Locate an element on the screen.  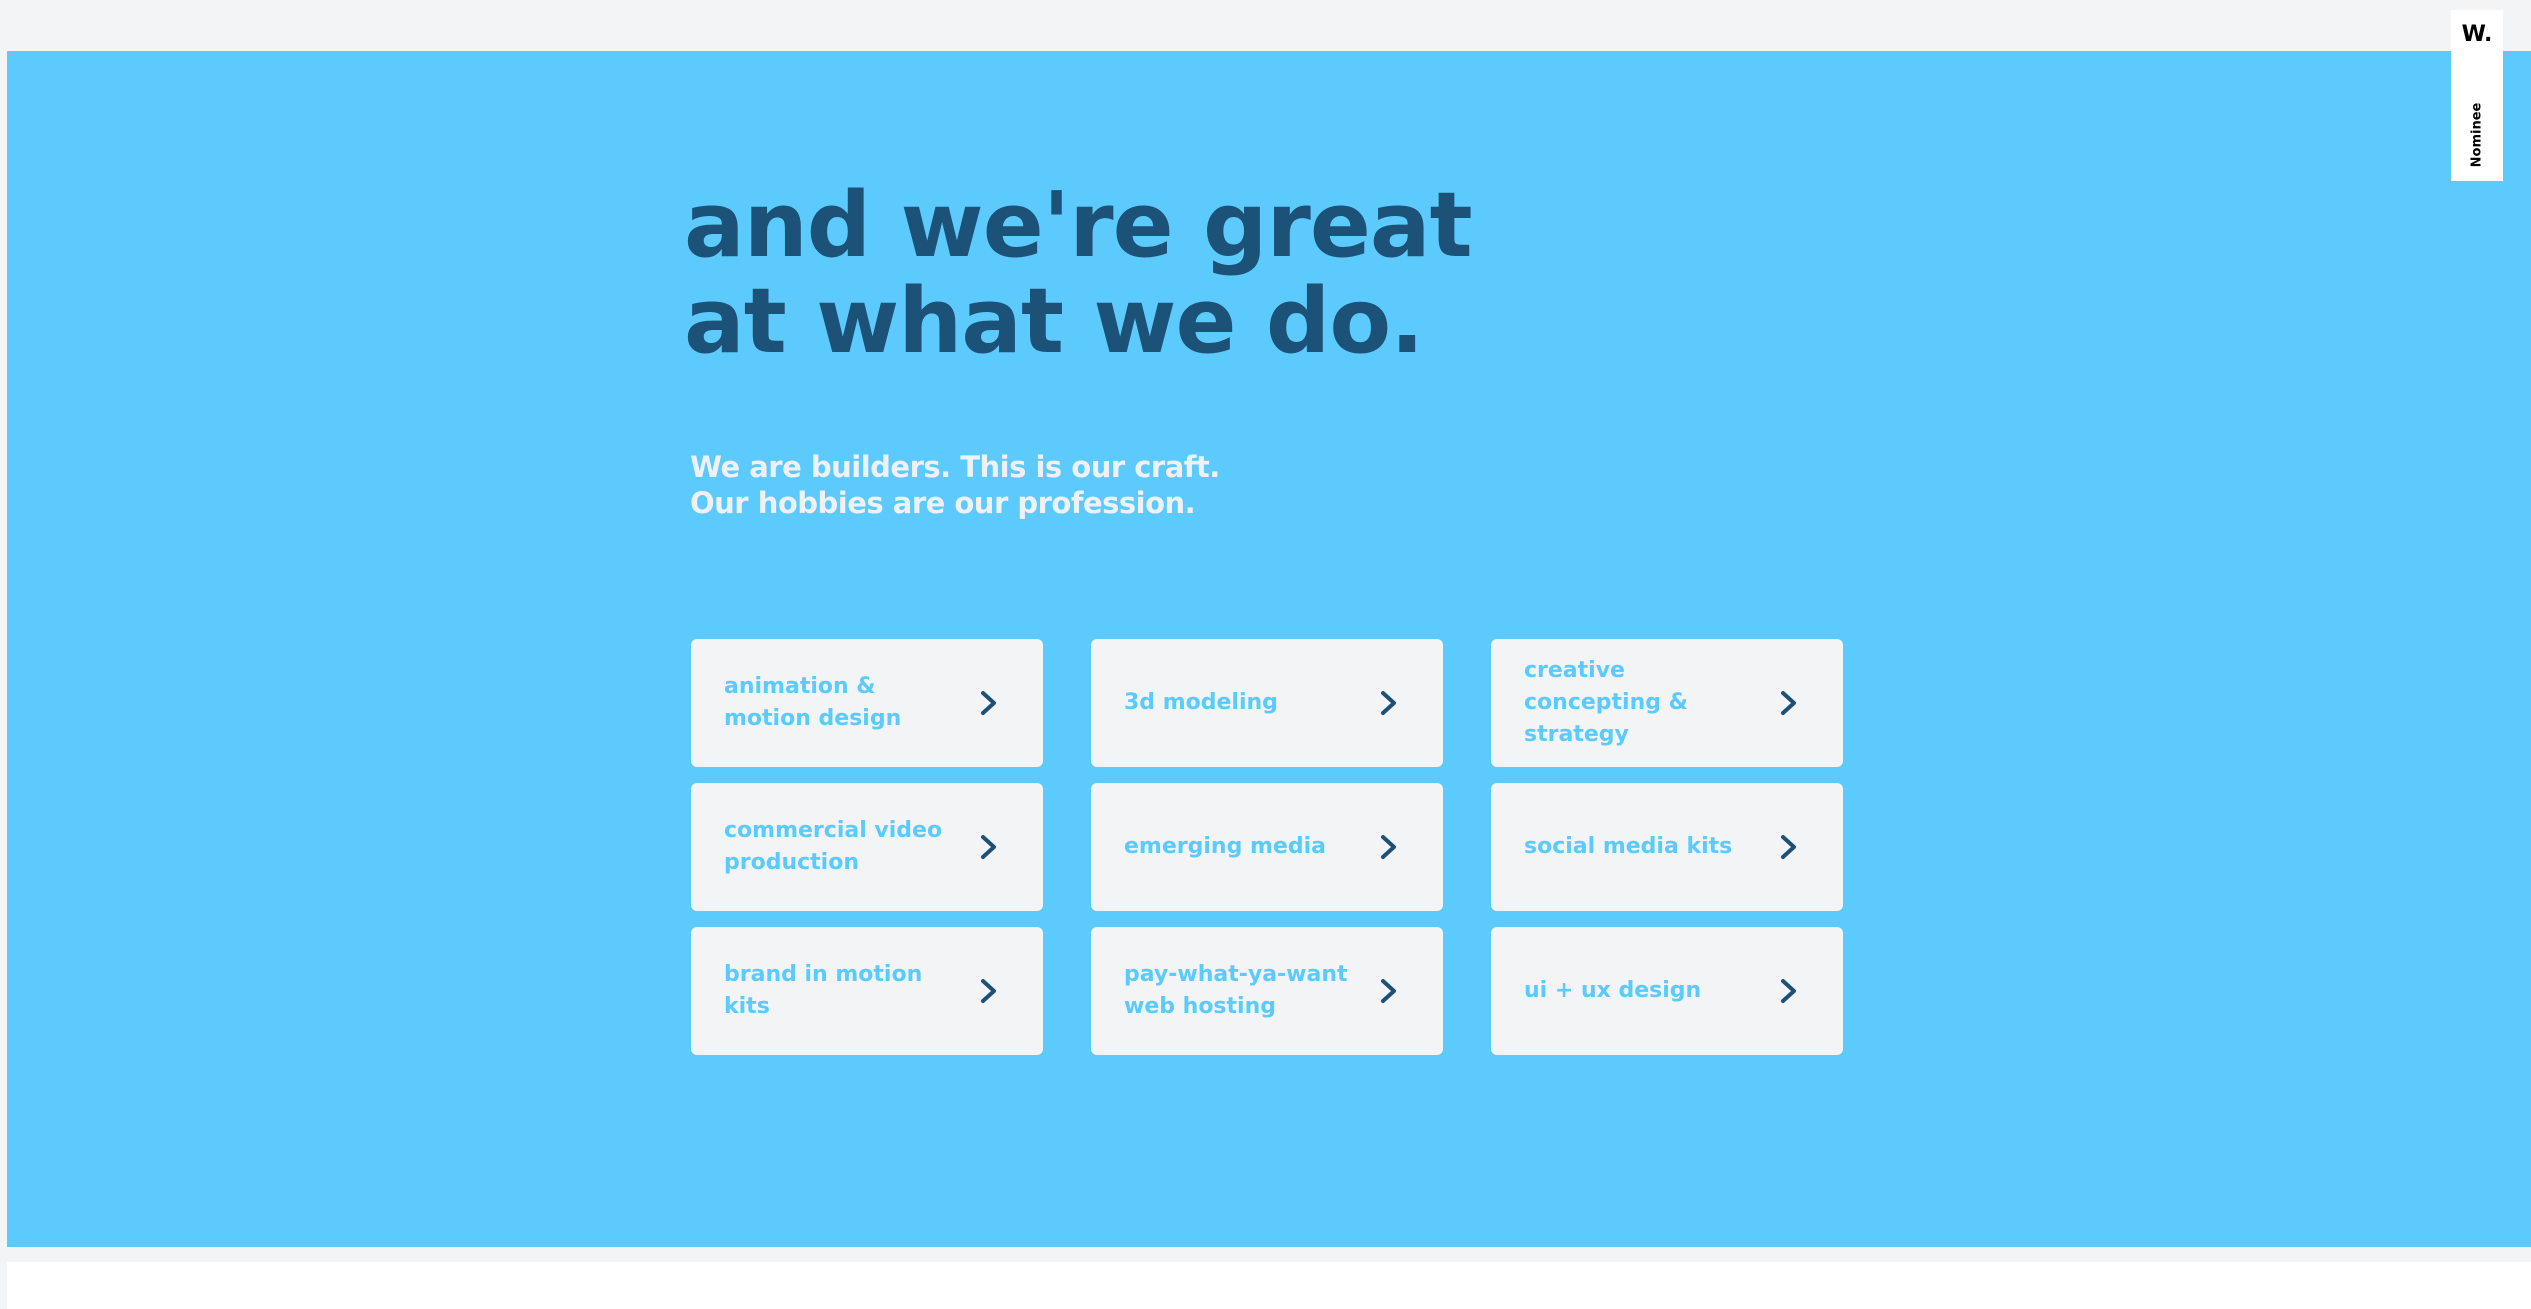
service-card-ui-ux-design: ui + ux design is located at coordinates (1667, 991).